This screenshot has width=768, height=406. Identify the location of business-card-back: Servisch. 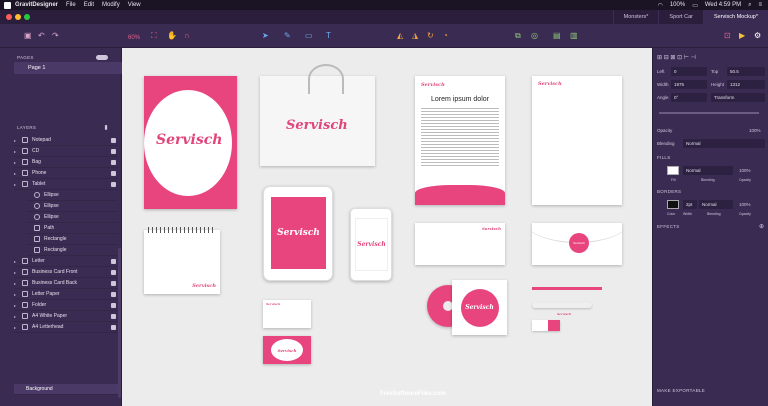
(287, 350).